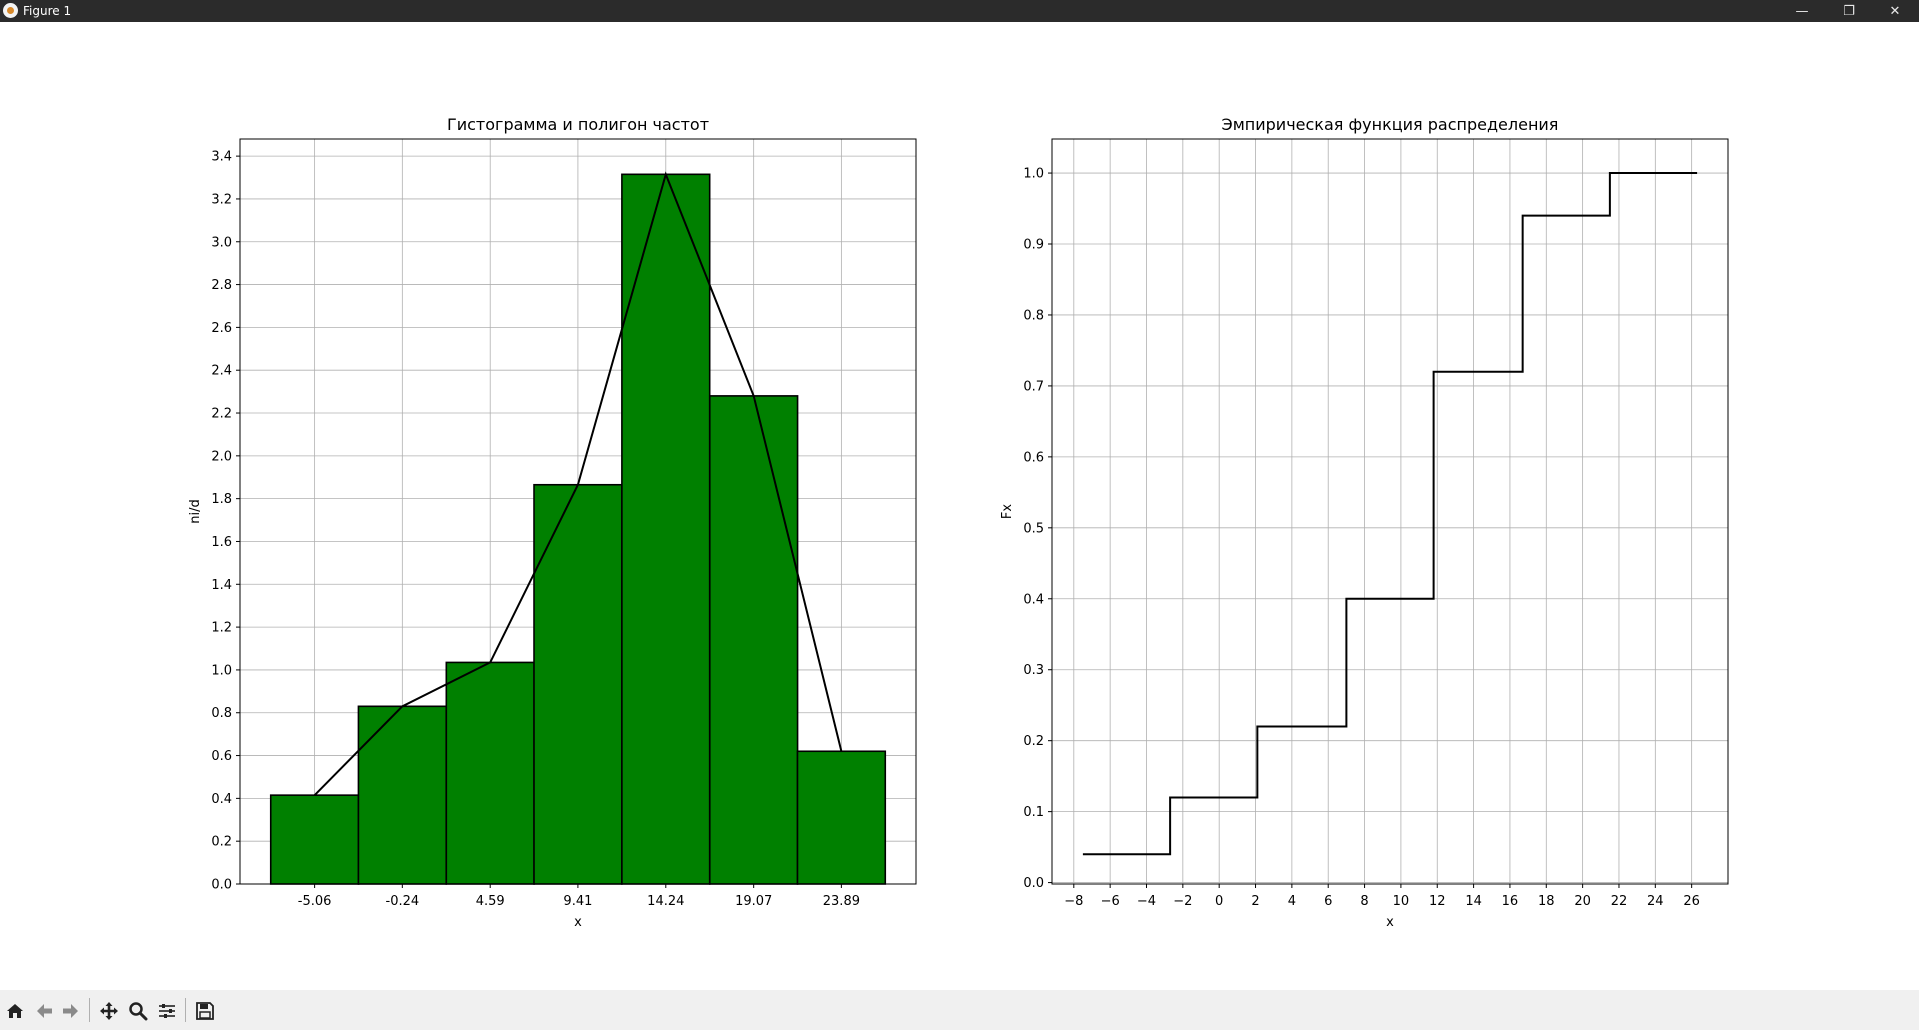  What do you see at coordinates (221, 713) in the screenshot?
I see `hist-y-tick-label: 0.8` at bounding box center [221, 713].